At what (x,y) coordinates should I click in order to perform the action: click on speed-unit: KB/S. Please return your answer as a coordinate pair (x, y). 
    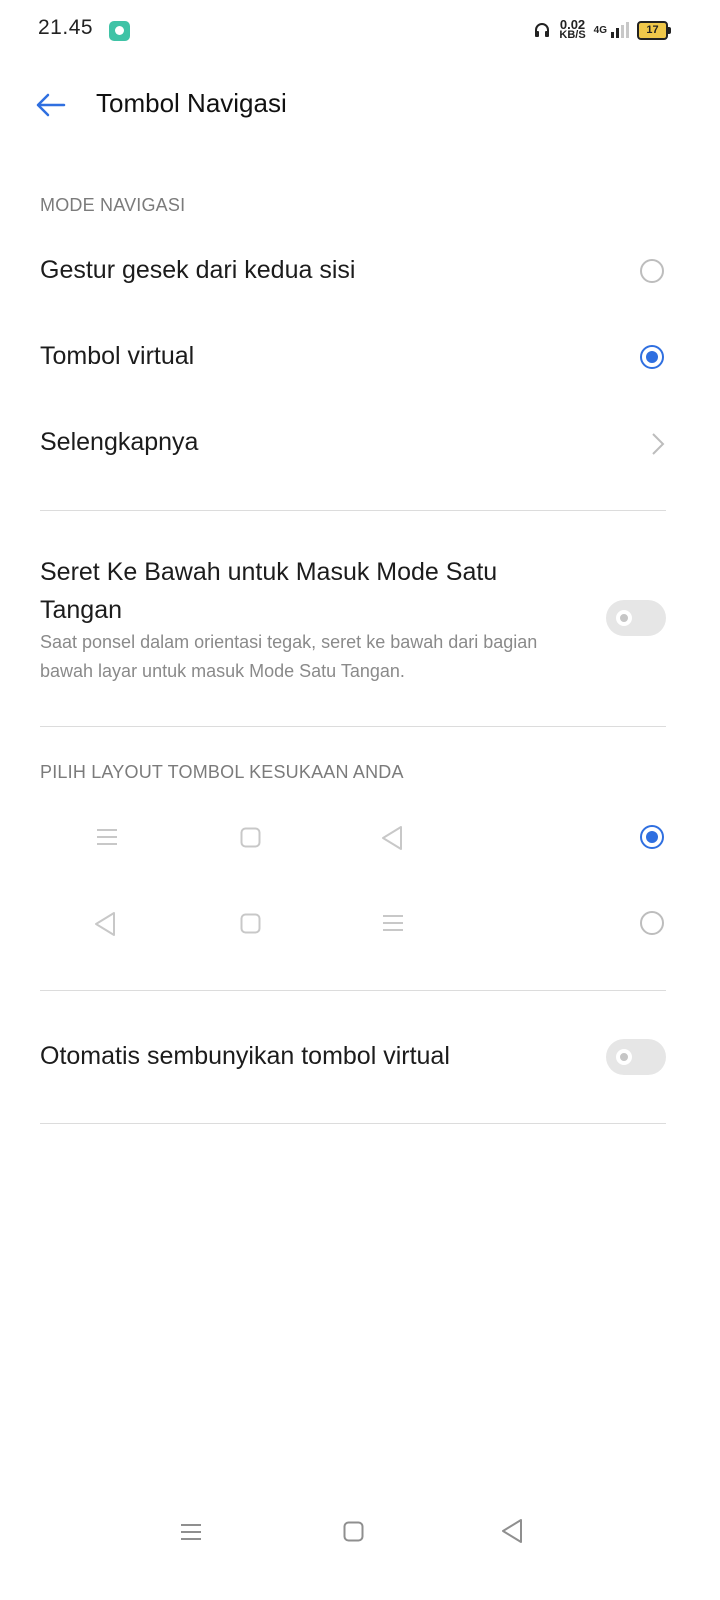
    Looking at the image, I should click on (572, 35).